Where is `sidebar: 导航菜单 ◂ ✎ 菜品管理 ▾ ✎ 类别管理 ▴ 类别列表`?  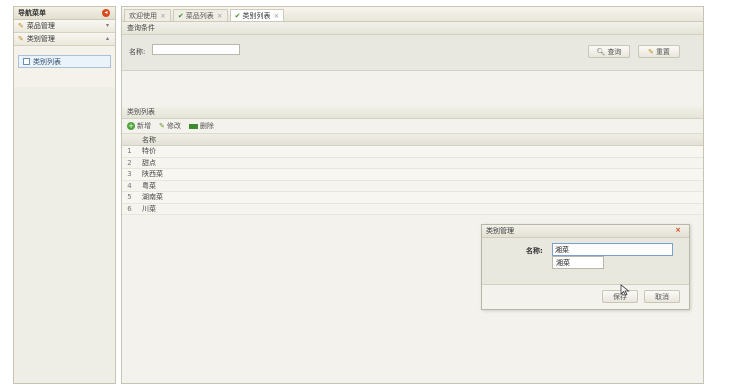
sidebar: 导航菜单 ◂ ✎ 菜品管理 ▾ ✎ 类别管理 ▴ 类别列表 is located at coordinates (64, 195).